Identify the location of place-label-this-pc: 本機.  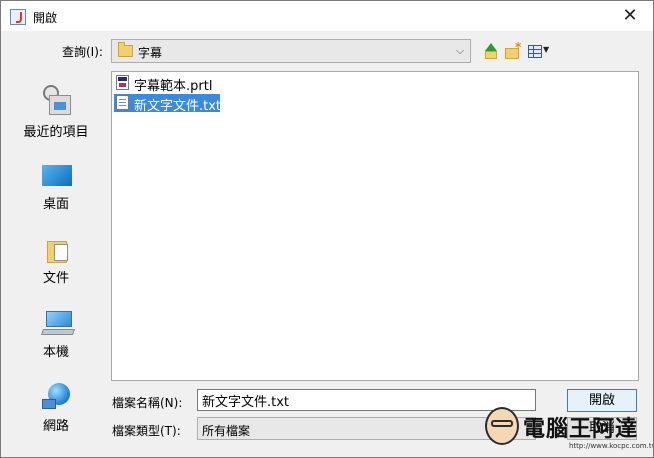
(55, 352).